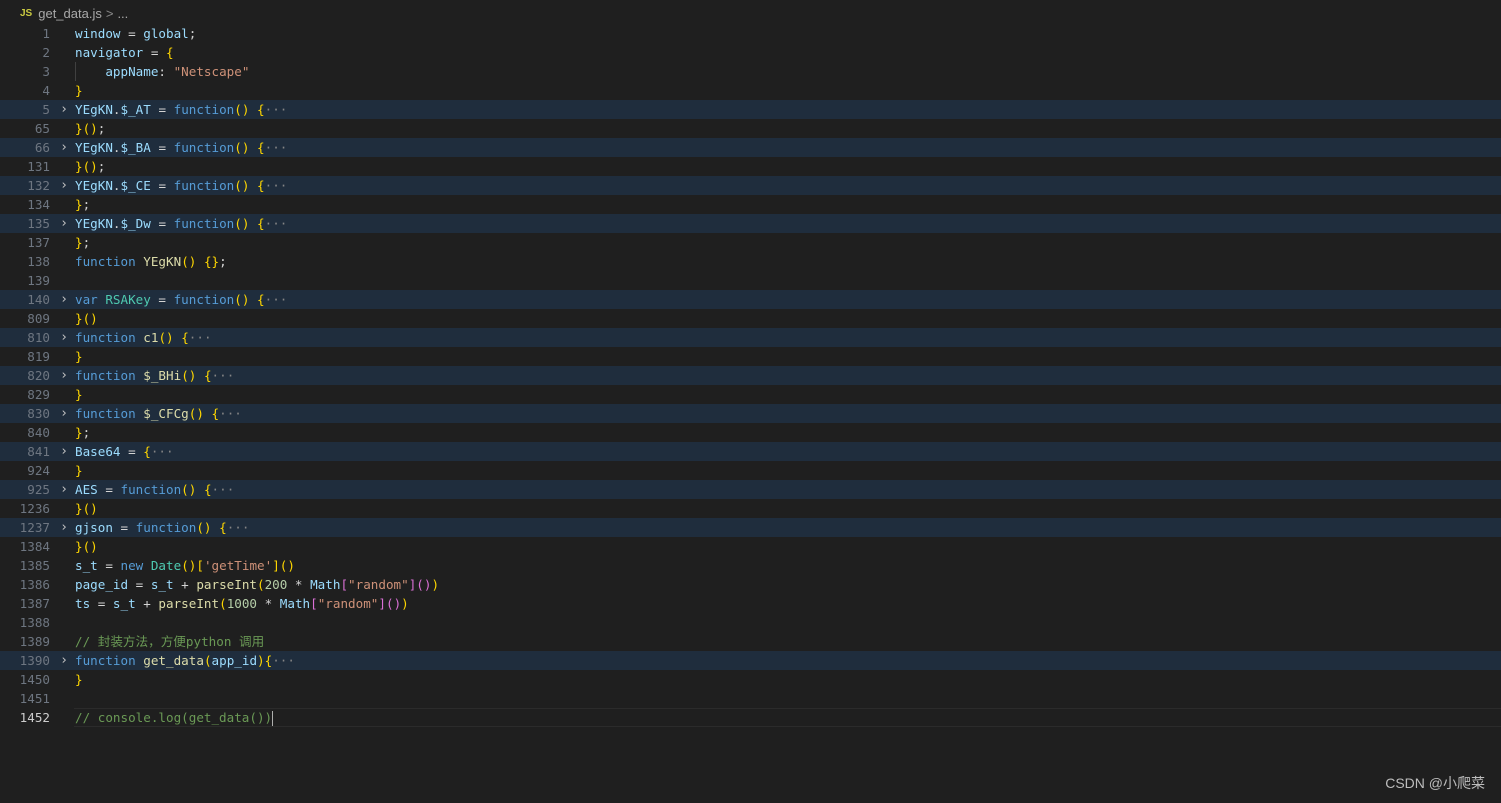  What do you see at coordinates (181, 185) in the screenshot?
I see `code-text: YEgKN.$_CE = function() {···` at bounding box center [181, 185].